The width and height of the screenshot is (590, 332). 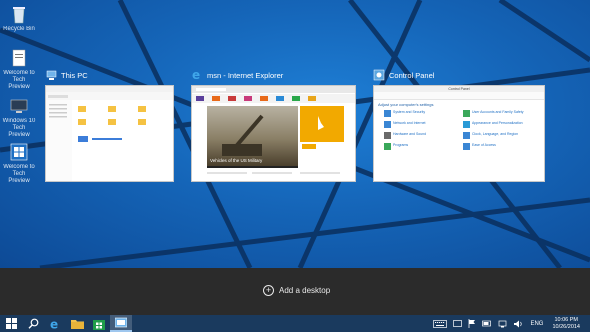 I want to click on task-view-window-this-pc: This PC, so click(x=109, y=125).